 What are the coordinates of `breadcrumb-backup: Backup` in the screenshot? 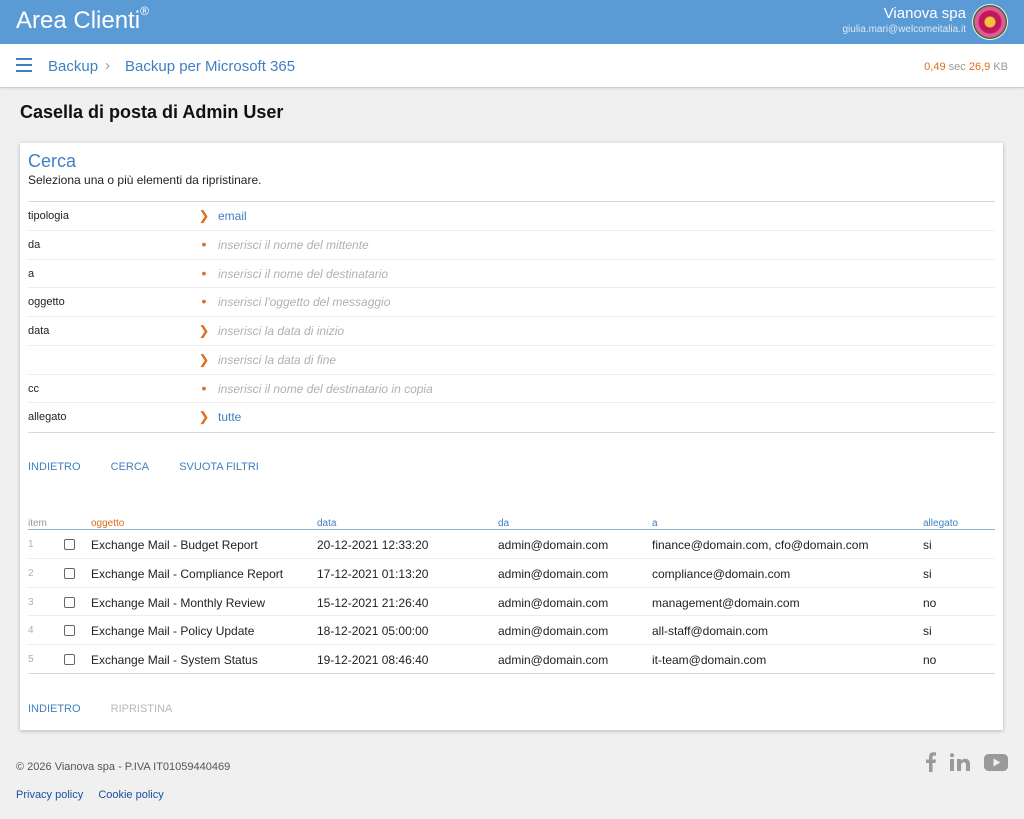 It's located at (73, 66).